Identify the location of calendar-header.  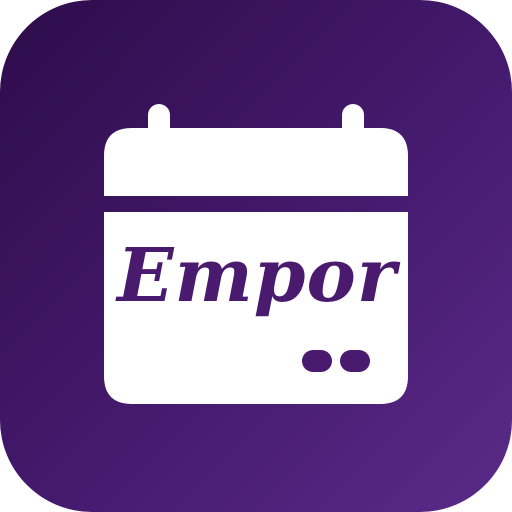
(256, 162).